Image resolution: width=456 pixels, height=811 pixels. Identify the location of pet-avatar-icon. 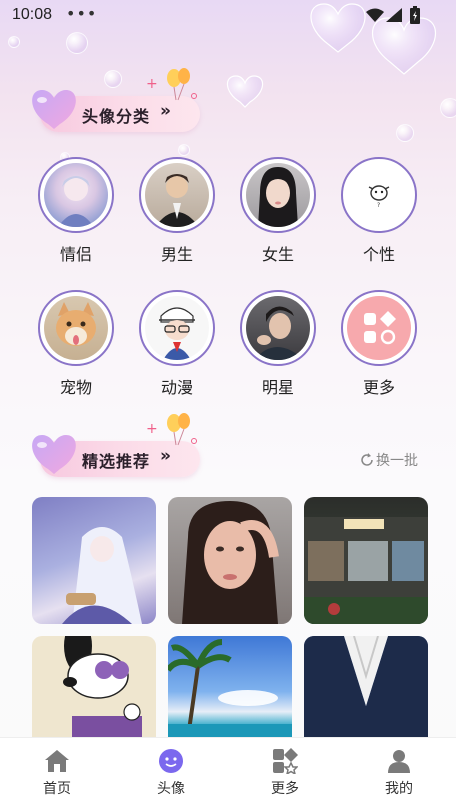
(76, 328).